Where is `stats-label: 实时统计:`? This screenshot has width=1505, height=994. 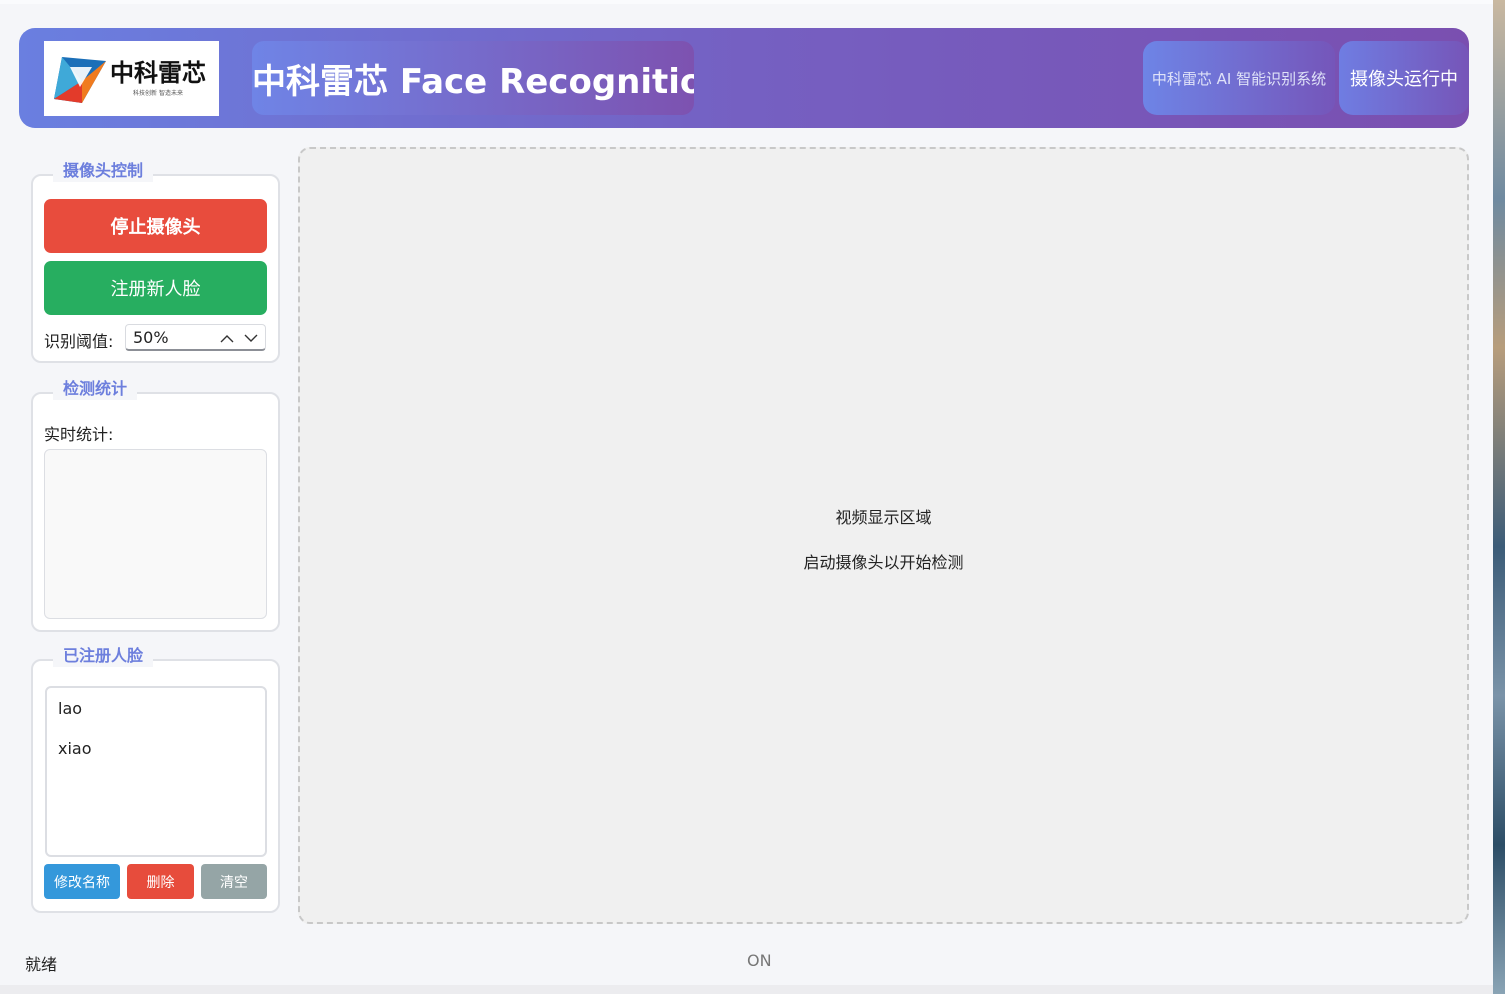
stats-label: 实时统计: is located at coordinates (79, 434).